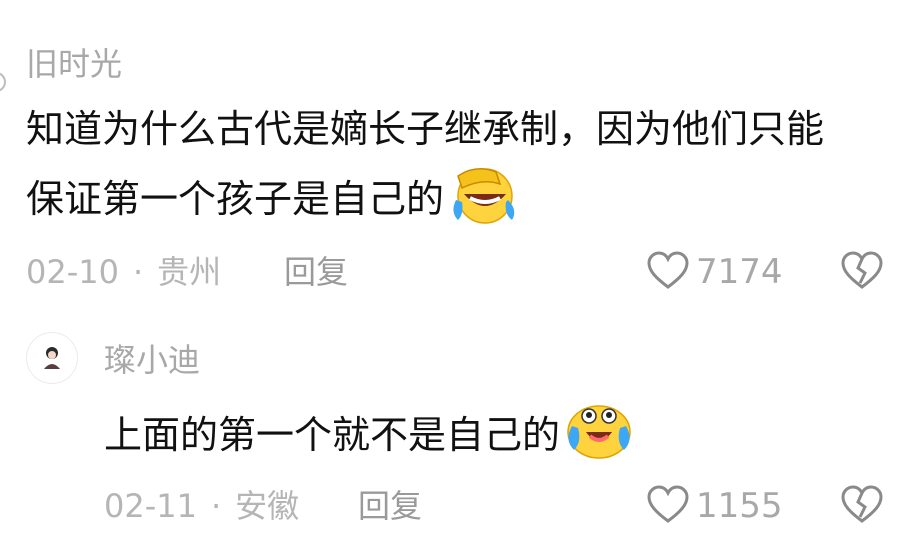 The height and width of the screenshot is (546, 922). Describe the element at coordinates (3, 82) in the screenshot. I see `avatar-edge` at that location.